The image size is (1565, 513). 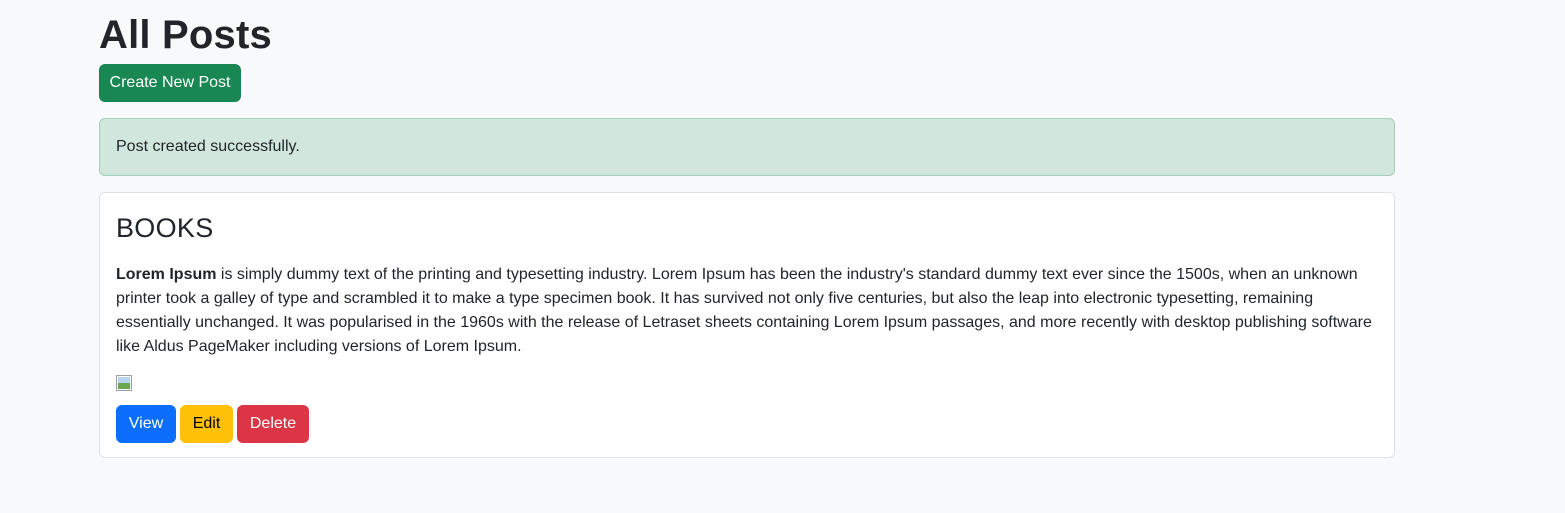 I want to click on post-body-bold: Lorem Ipsum, so click(x=166, y=274).